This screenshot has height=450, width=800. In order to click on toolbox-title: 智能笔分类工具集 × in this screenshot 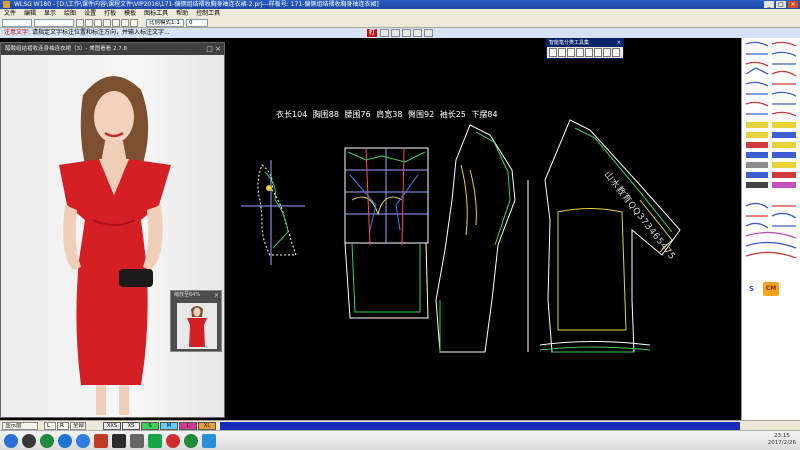, I will do `click(585, 43)`.